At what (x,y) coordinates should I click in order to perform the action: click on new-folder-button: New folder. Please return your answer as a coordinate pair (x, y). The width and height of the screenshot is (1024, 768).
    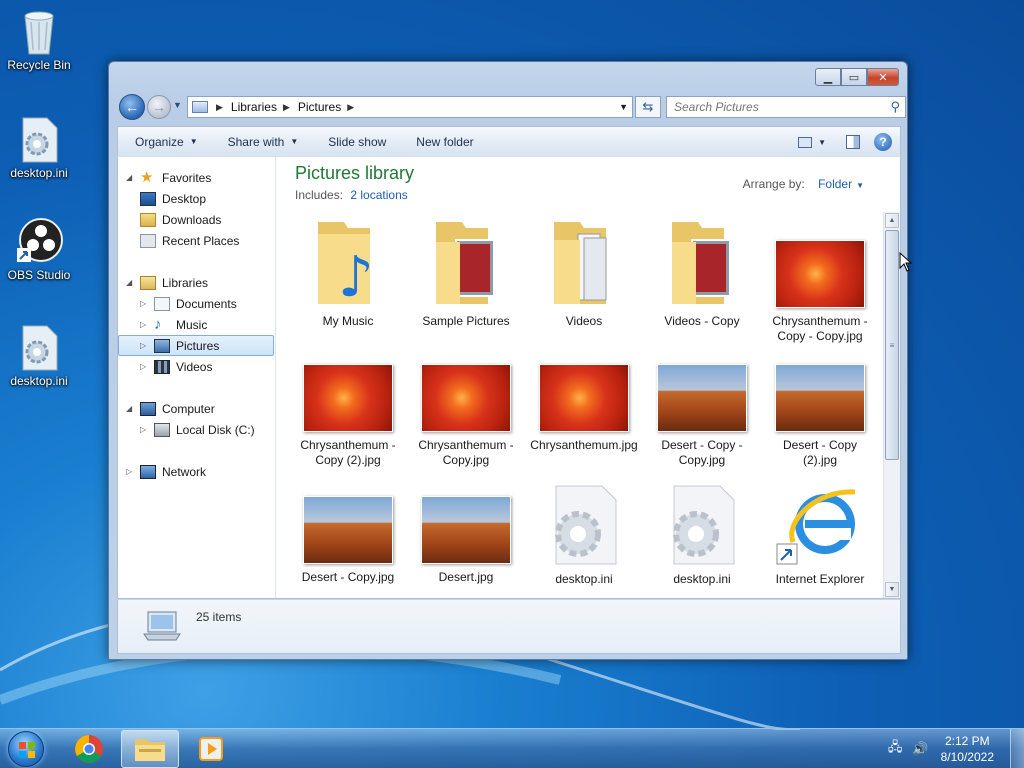
    Looking at the image, I should click on (444, 142).